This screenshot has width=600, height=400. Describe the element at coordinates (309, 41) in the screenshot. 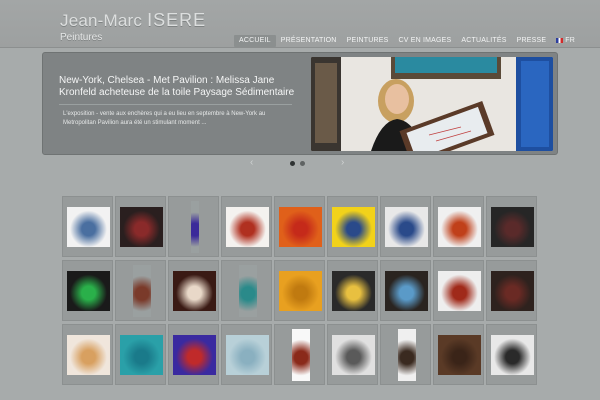

I see `nav-item-presentation: PRÉSENTATION` at that location.